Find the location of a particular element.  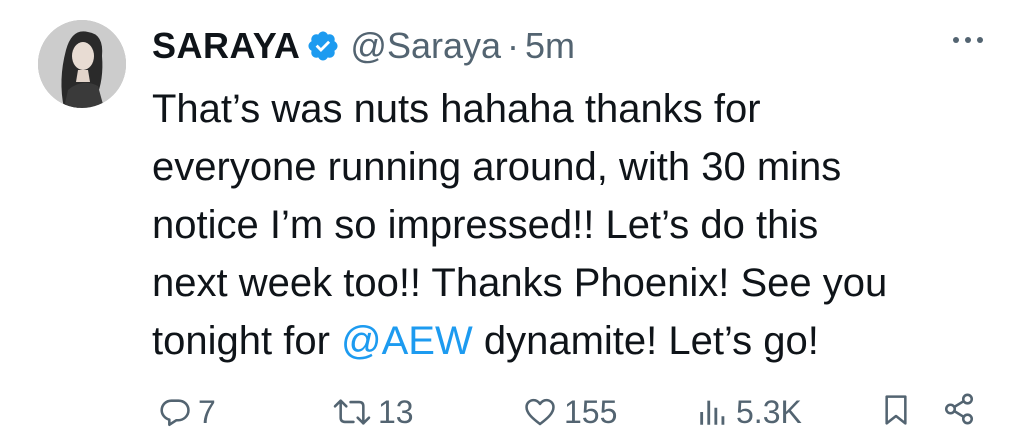

tweet-line: next week too!! Thanks Phoenix! See you is located at coordinates (520, 283).